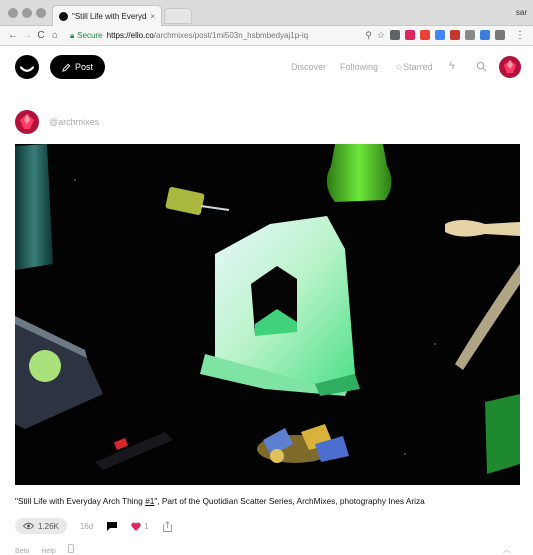 The image size is (533, 555). Describe the element at coordinates (13, 13) in the screenshot. I see `window-close-control` at that location.